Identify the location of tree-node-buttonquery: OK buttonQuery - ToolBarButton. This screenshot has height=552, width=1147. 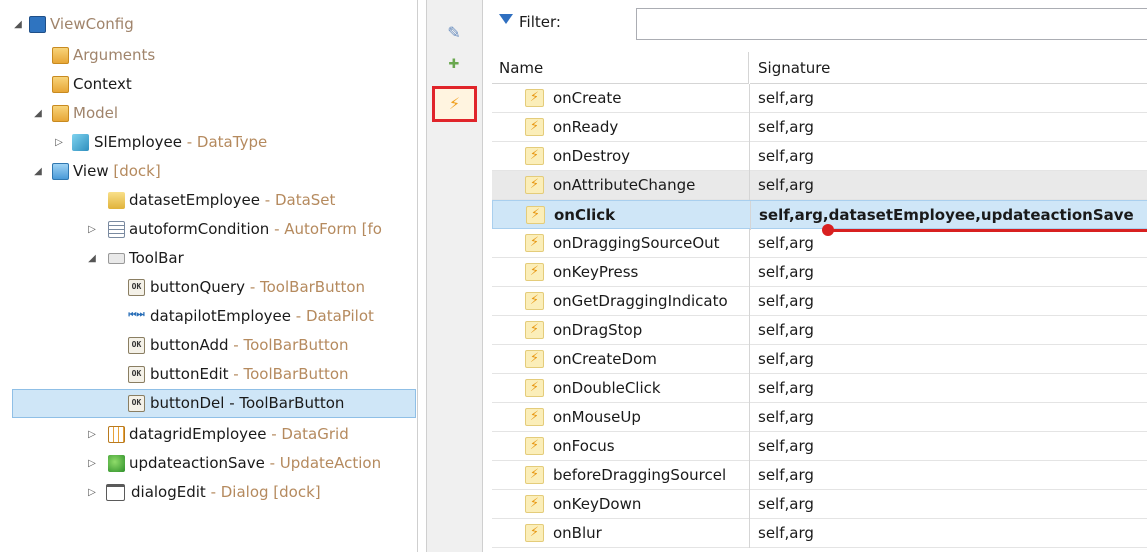
(208, 287).